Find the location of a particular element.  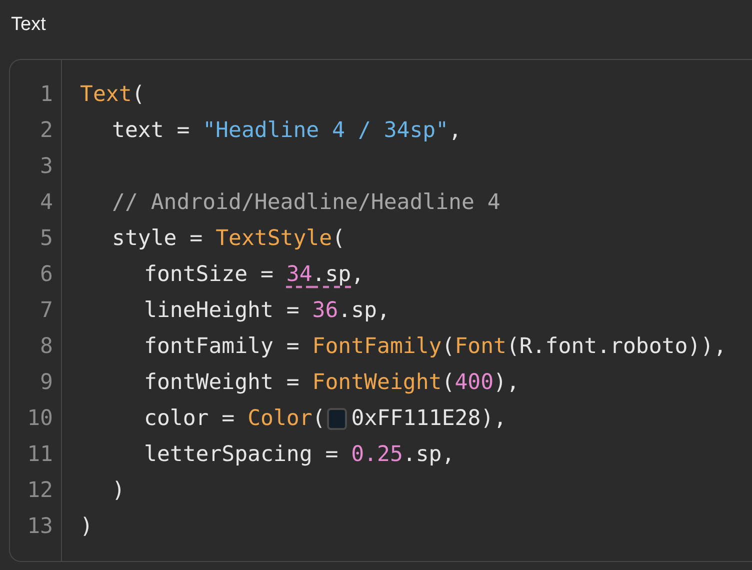

code-text: color = Color( is located at coordinates (235, 419).